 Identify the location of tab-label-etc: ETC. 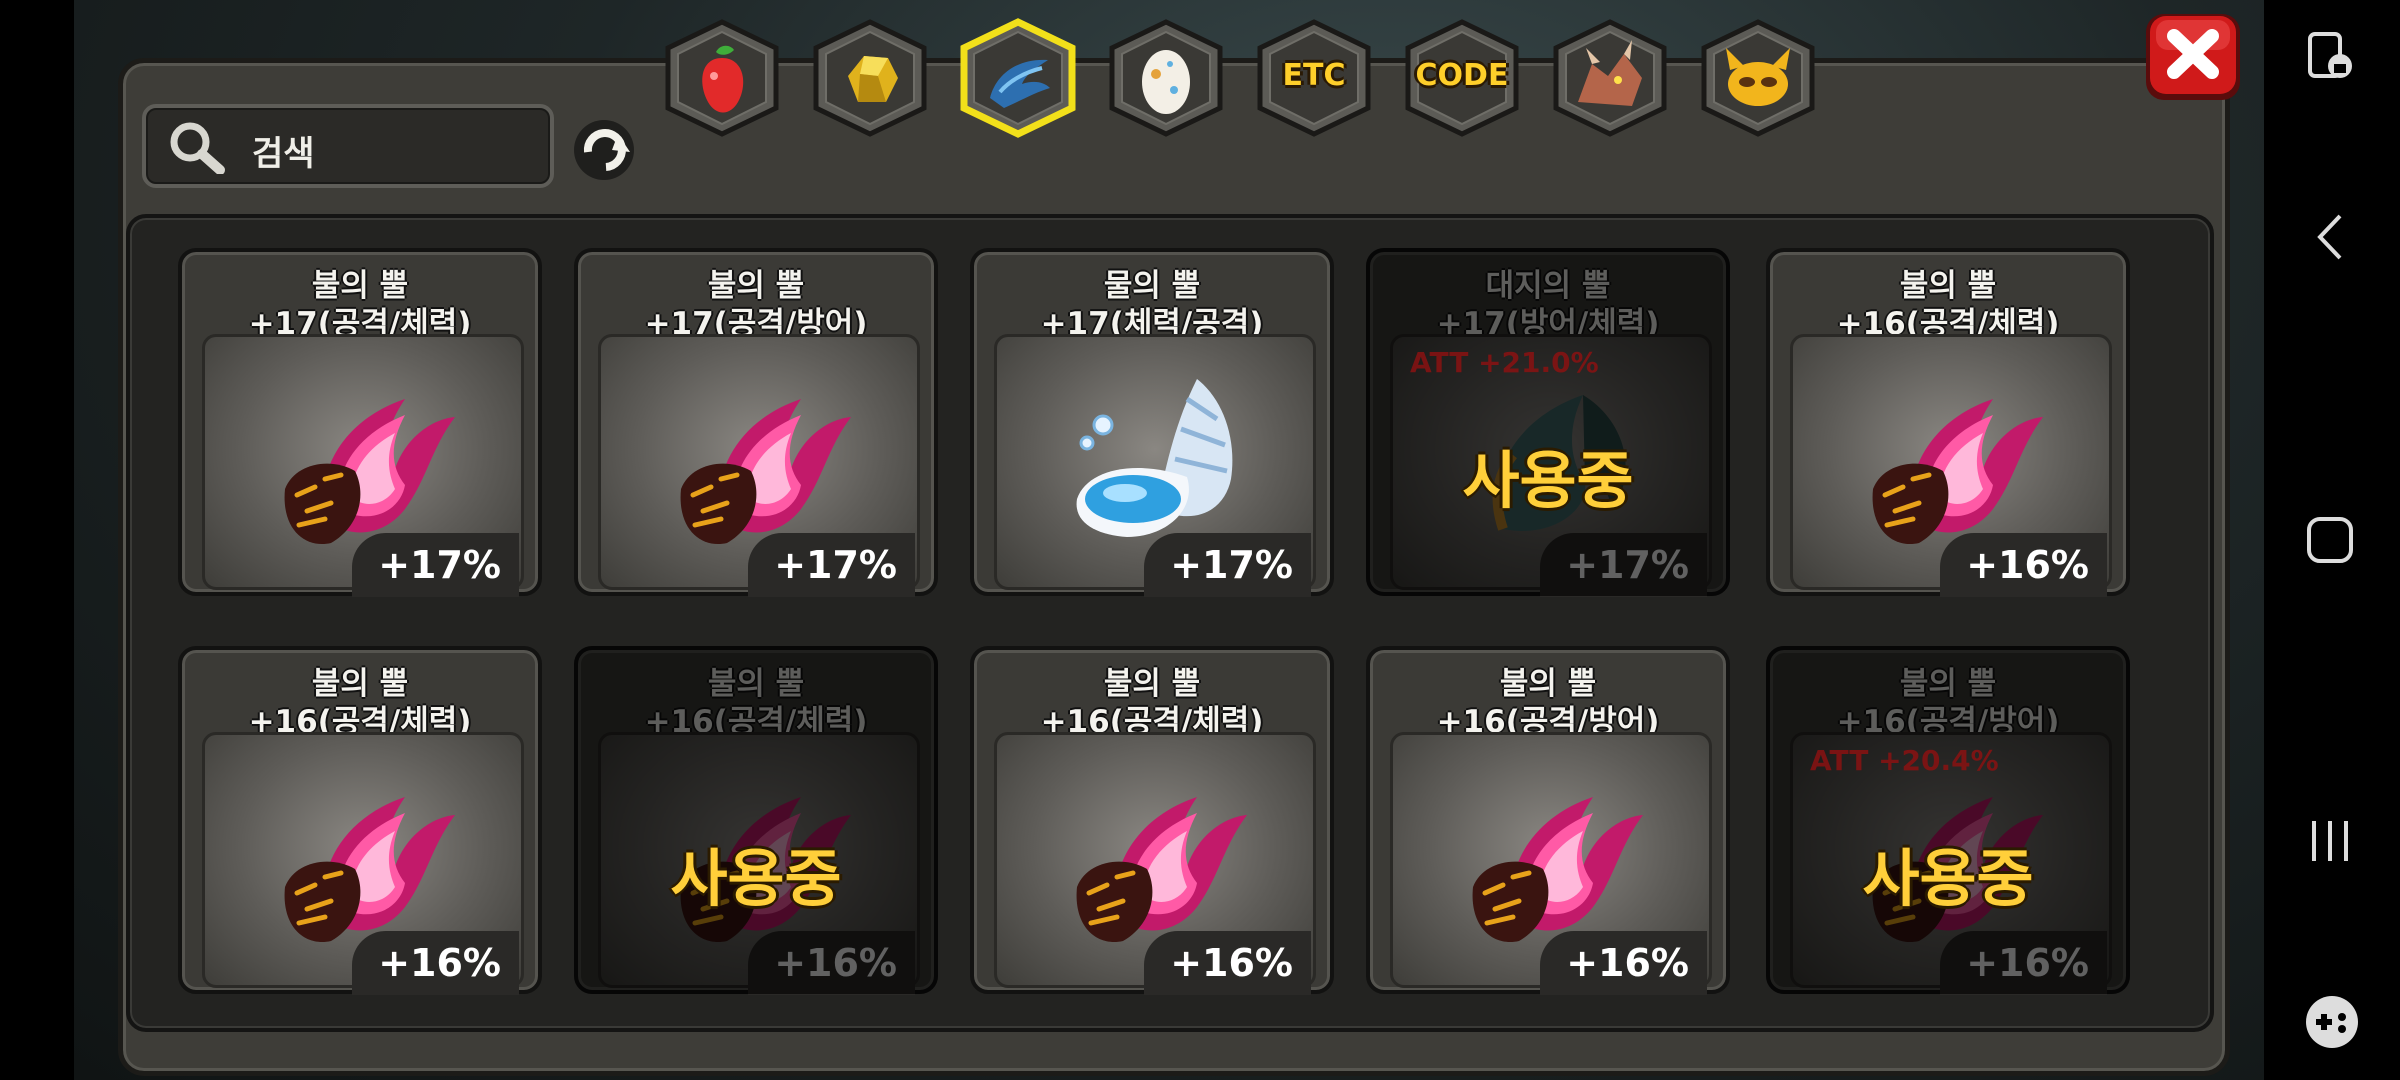
(1314, 75).